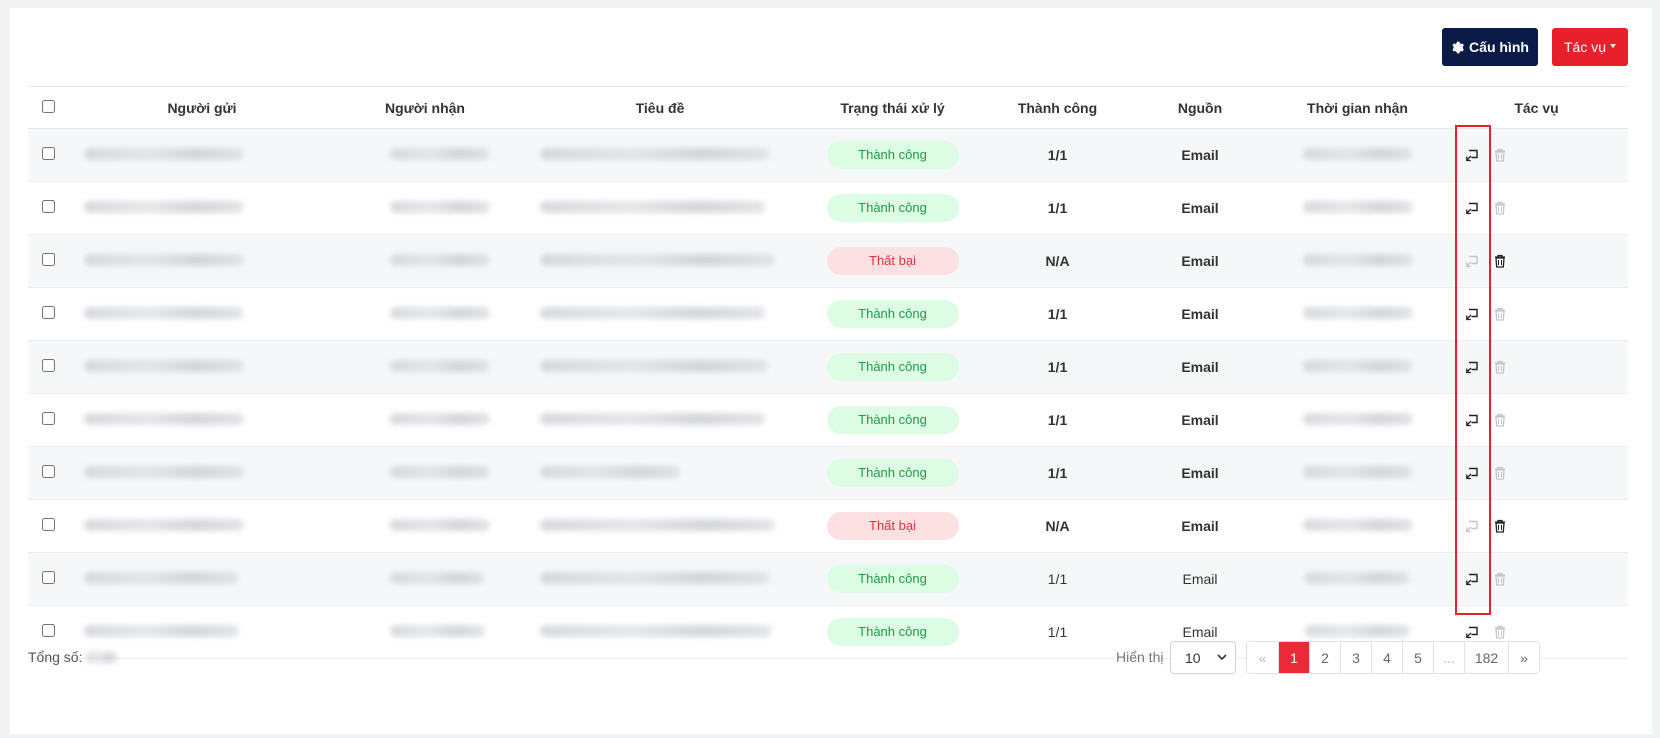 The image size is (1660, 738). I want to click on col-success: Thành công, so click(1057, 108).